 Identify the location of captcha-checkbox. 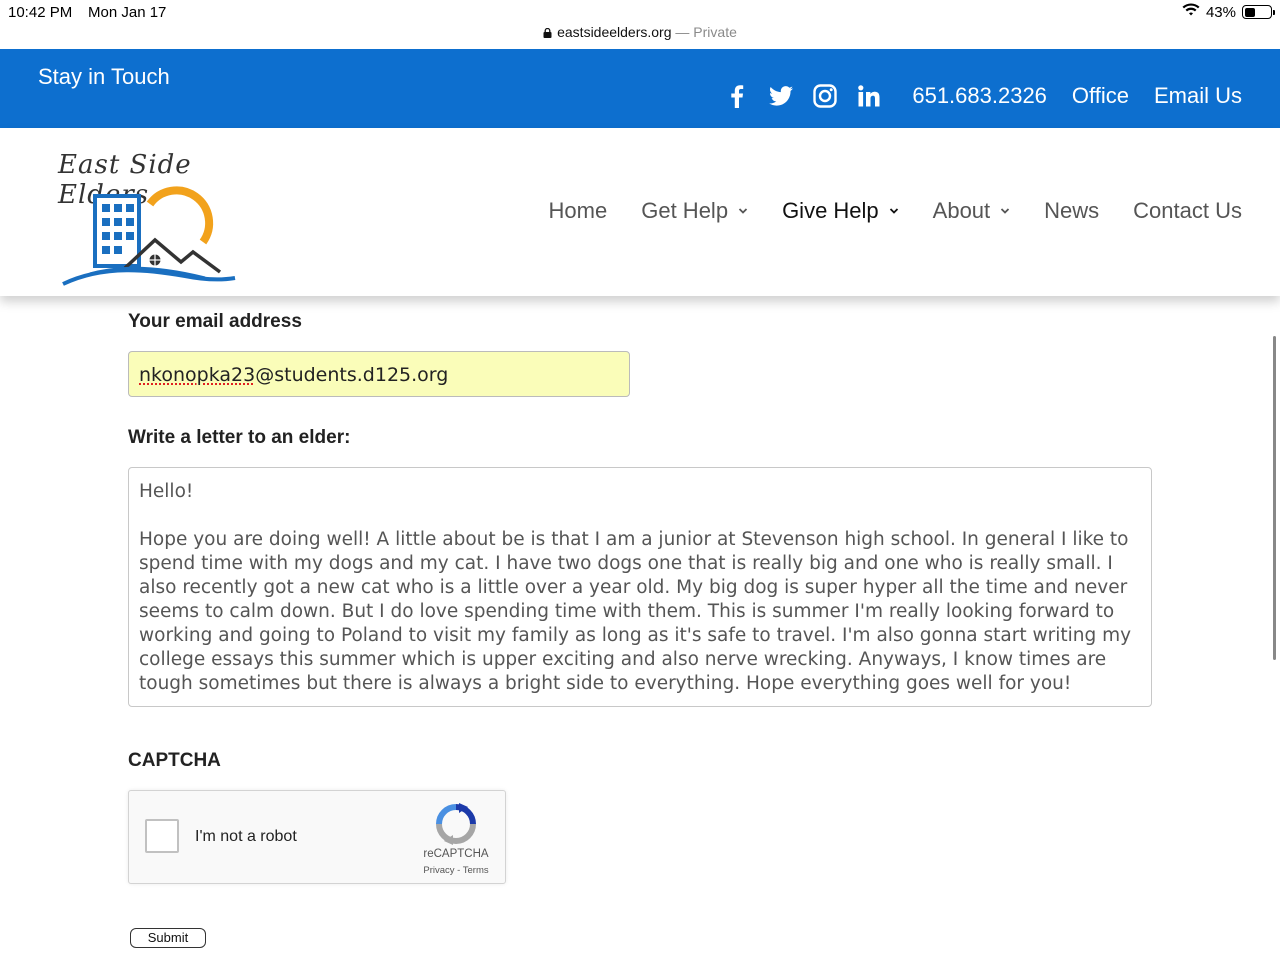
(162, 836).